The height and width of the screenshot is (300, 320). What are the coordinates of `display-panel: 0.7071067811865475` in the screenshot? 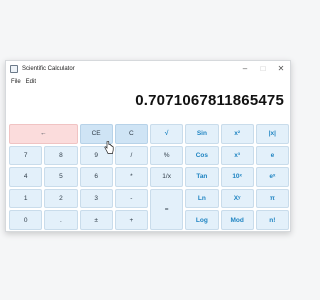 It's located at (148, 100).